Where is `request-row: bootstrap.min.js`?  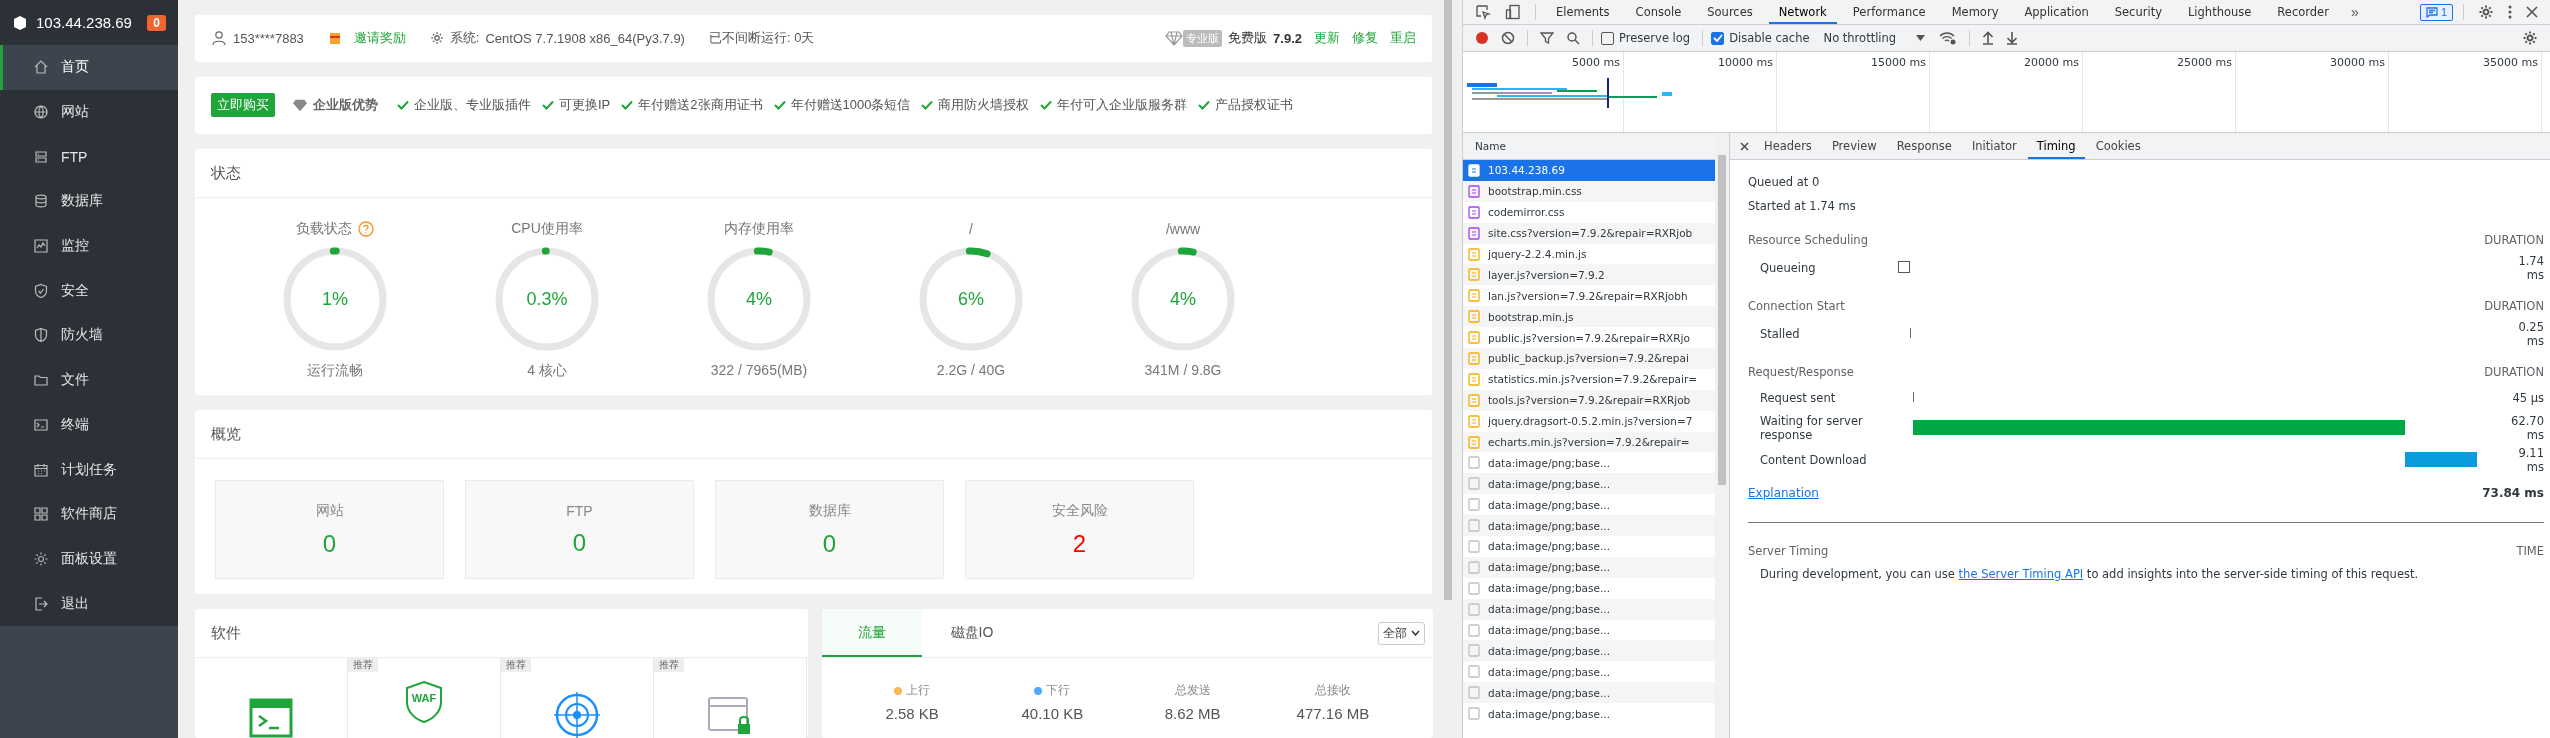
request-row: bootstrap.min.js is located at coordinates (1589, 317).